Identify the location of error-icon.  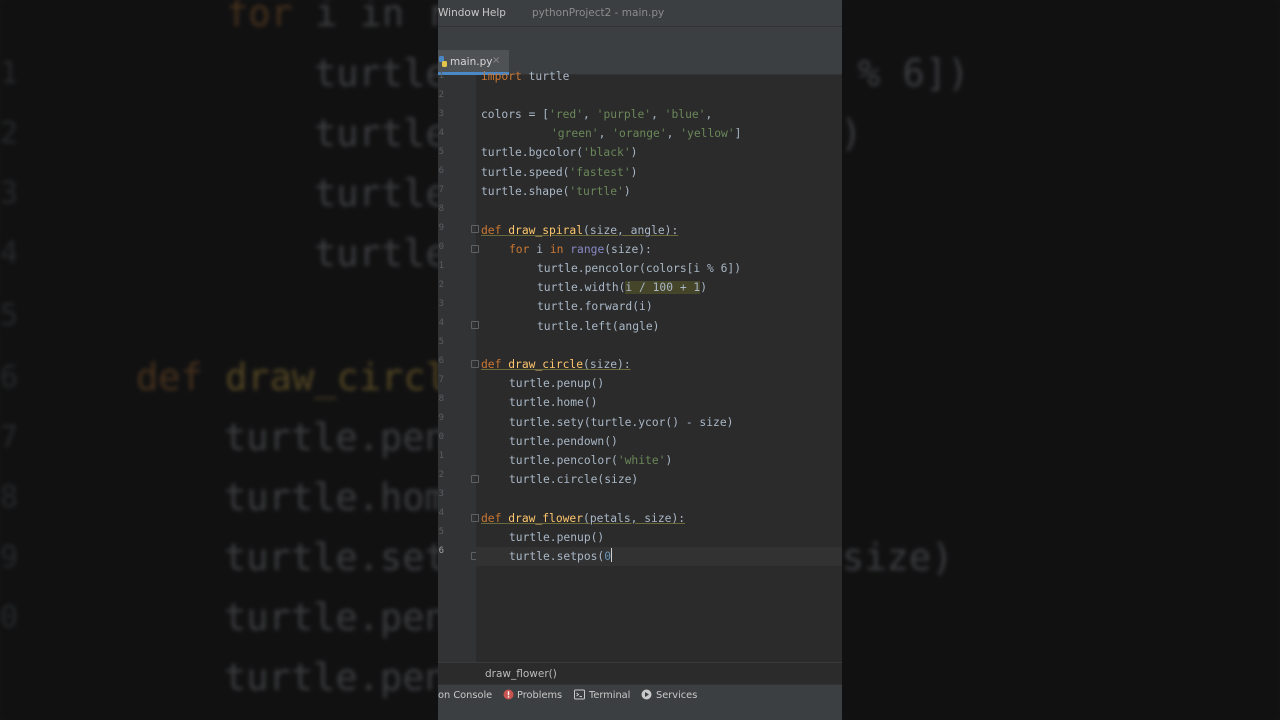
(508, 694).